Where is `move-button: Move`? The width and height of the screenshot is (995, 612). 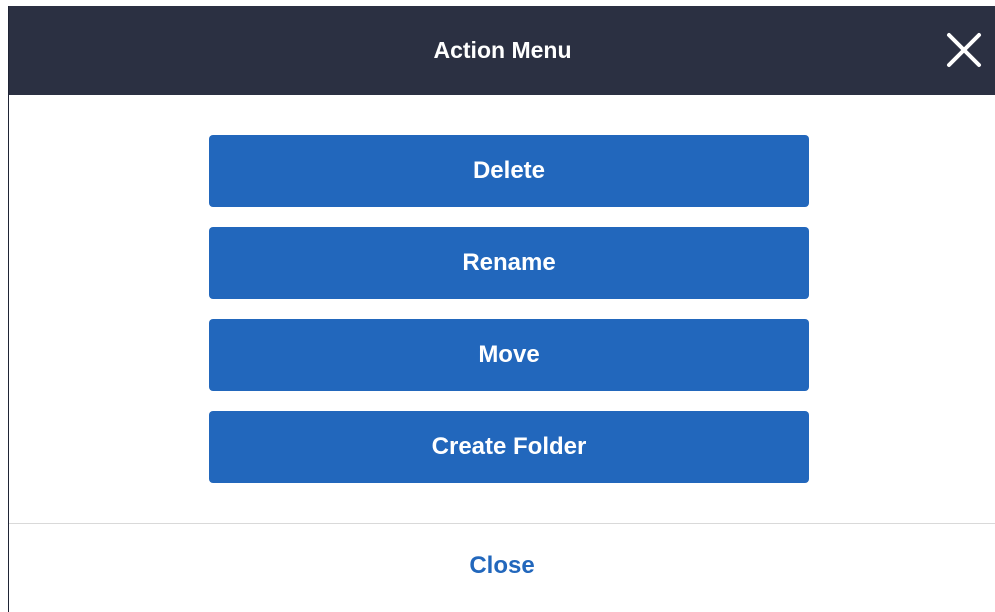 move-button: Move is located at coordinates (509, 355).